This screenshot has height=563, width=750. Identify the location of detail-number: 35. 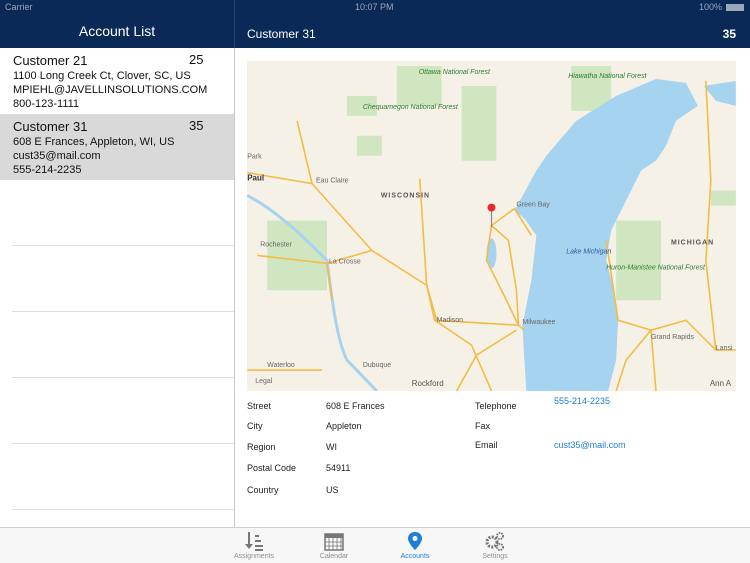
(729, 34).